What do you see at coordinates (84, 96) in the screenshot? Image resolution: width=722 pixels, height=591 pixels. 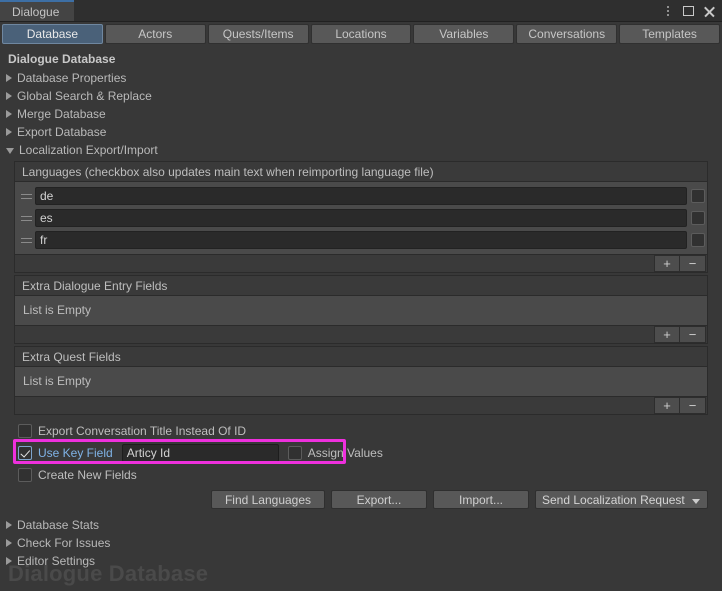 I see `foldout-label: Global Search & Replace` at bounding box center [84, 96].